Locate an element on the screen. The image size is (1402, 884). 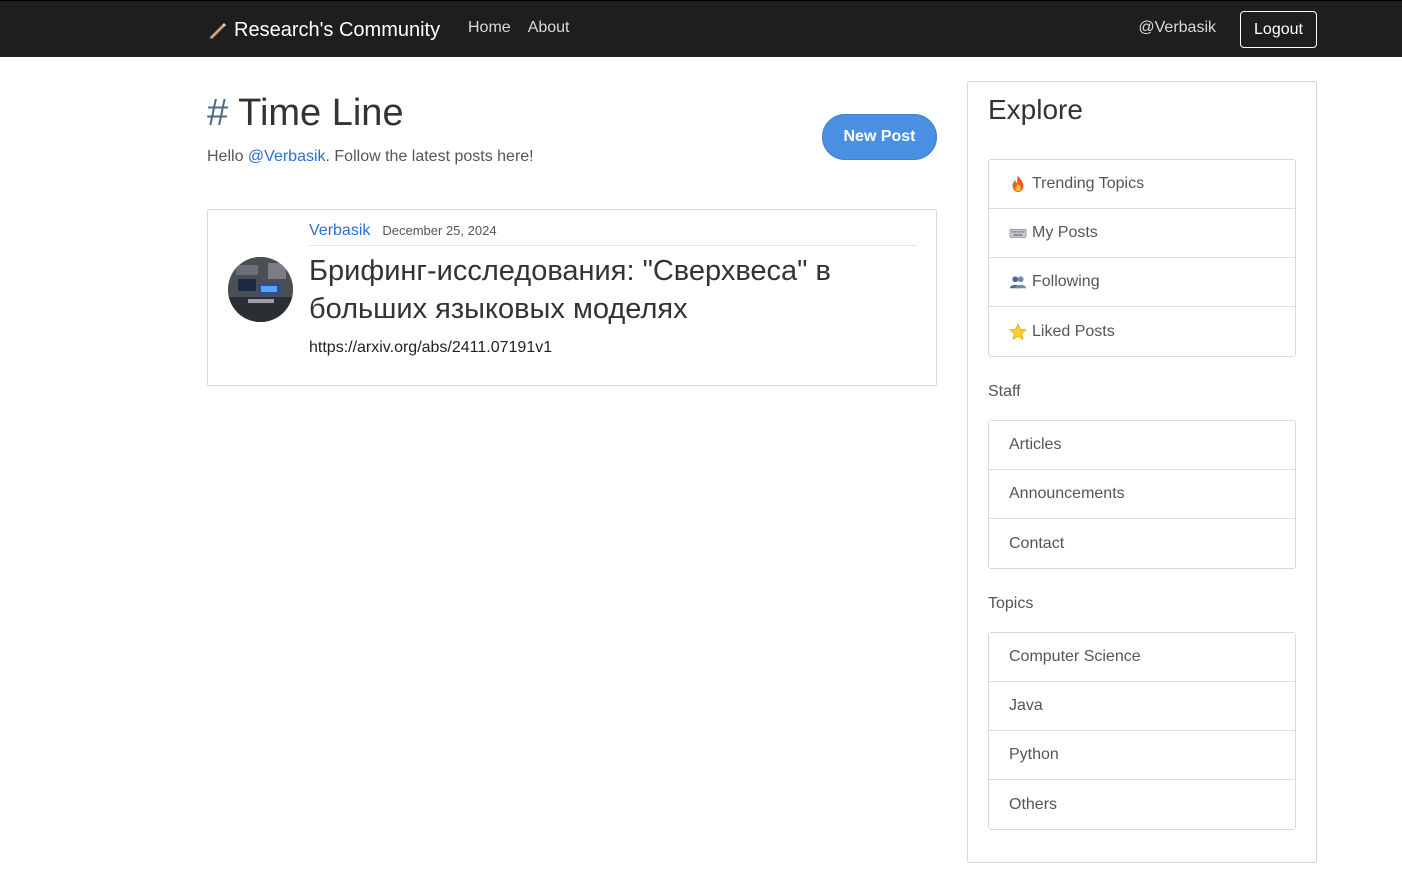
explore-item-trending-topics: Trending Topics is located at coordinates (1142, 184).